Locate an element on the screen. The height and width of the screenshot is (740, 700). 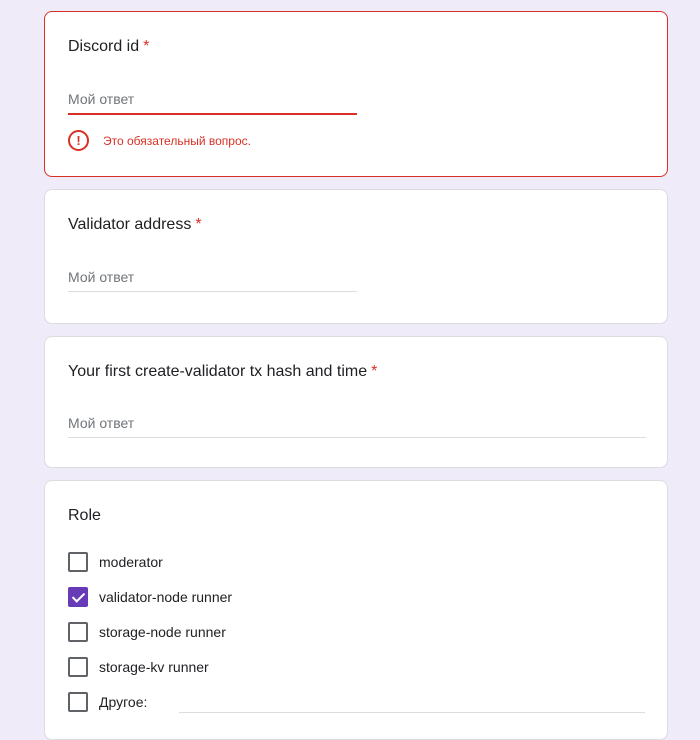
option-label: Другое: is located at coordinates (123, 702).